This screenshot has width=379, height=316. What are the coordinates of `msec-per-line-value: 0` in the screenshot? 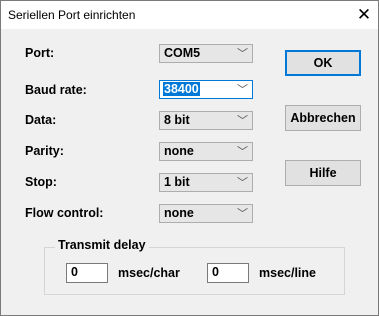 It's located at (215, 272).